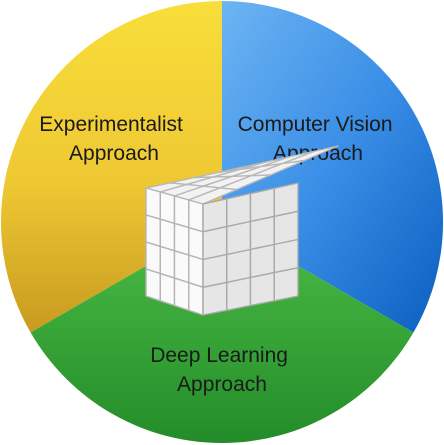 Image resolution: width=444 pixels, height=445 pixels. I want to click on cube-front-face, so click(174, 251).